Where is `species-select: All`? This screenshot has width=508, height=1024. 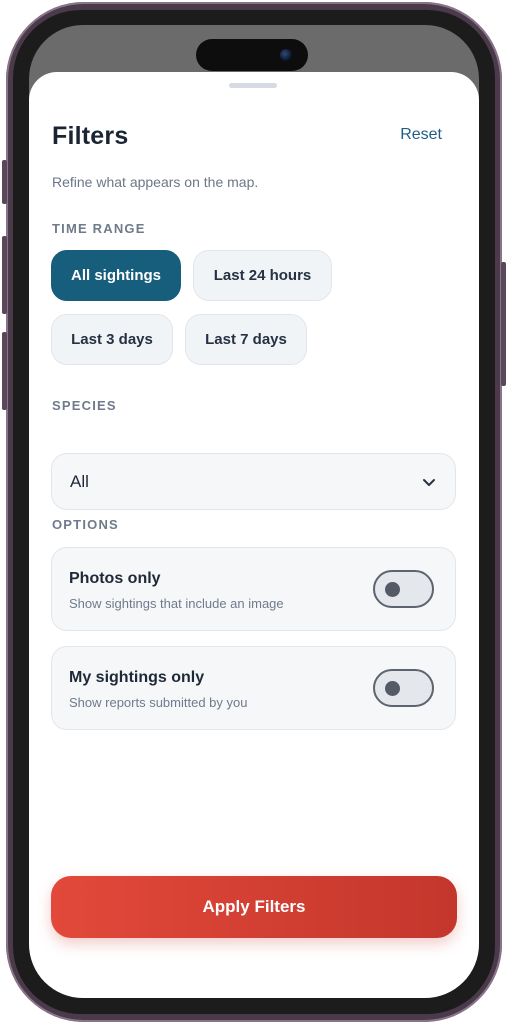
species-select: All is located at coordinates (253, 481).